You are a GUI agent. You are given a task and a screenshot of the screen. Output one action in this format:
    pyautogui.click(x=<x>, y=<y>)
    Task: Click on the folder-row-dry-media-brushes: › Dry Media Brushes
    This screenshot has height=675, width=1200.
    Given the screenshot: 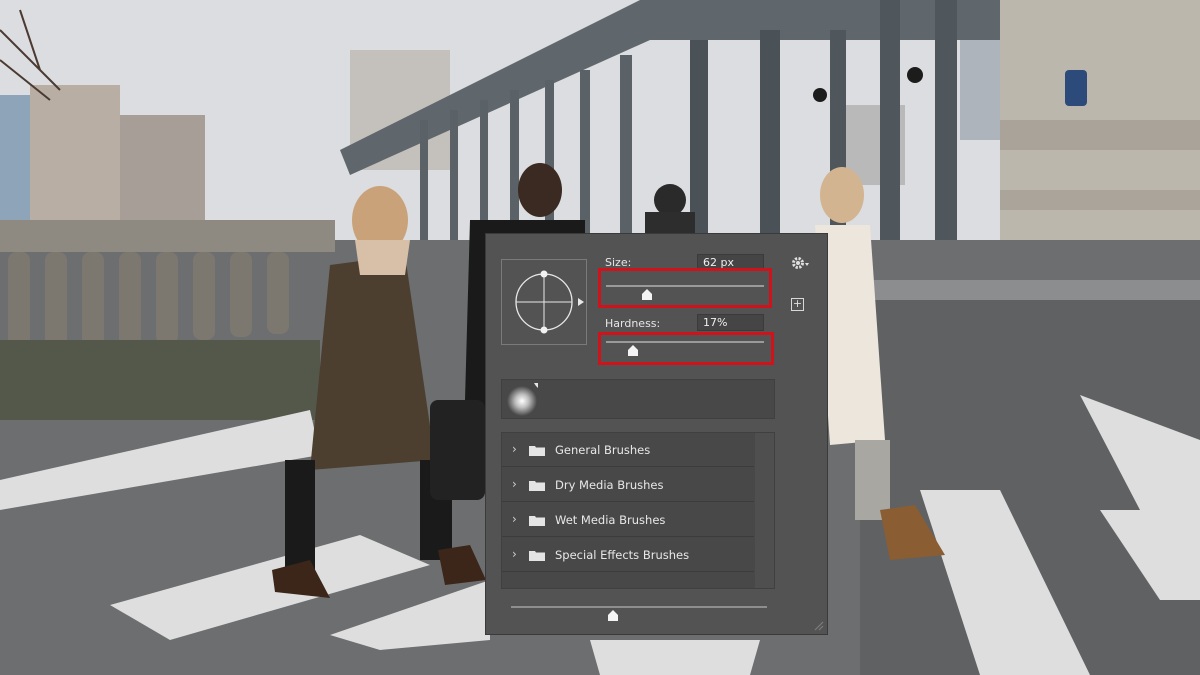 What is the action you would take?
    pyautogui.click(x=628, y=485)
    